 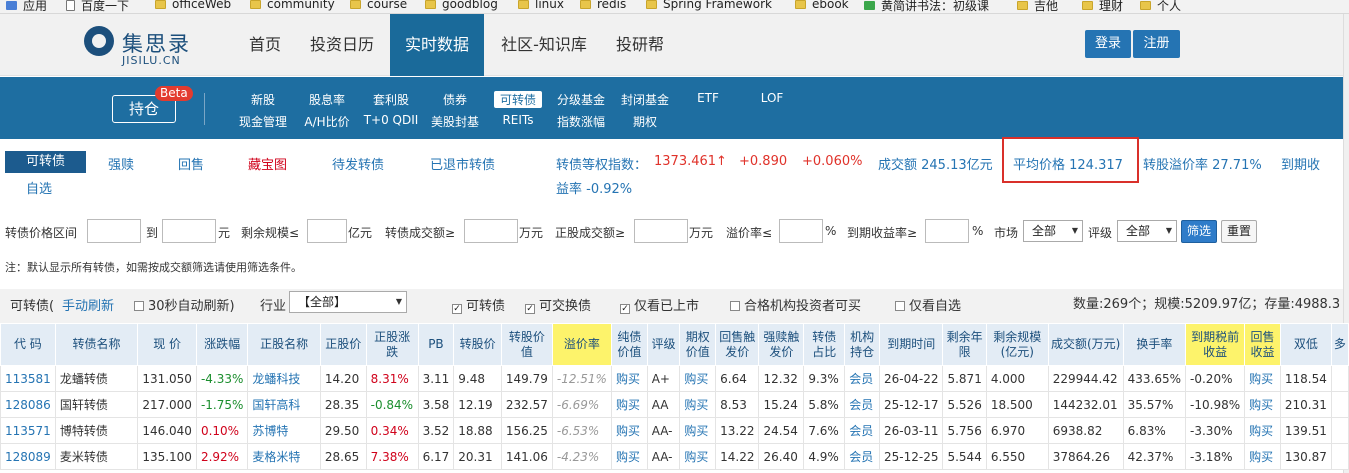 I want to click on col-bond-ratio: 转债占比, so click(x=824, y=344).